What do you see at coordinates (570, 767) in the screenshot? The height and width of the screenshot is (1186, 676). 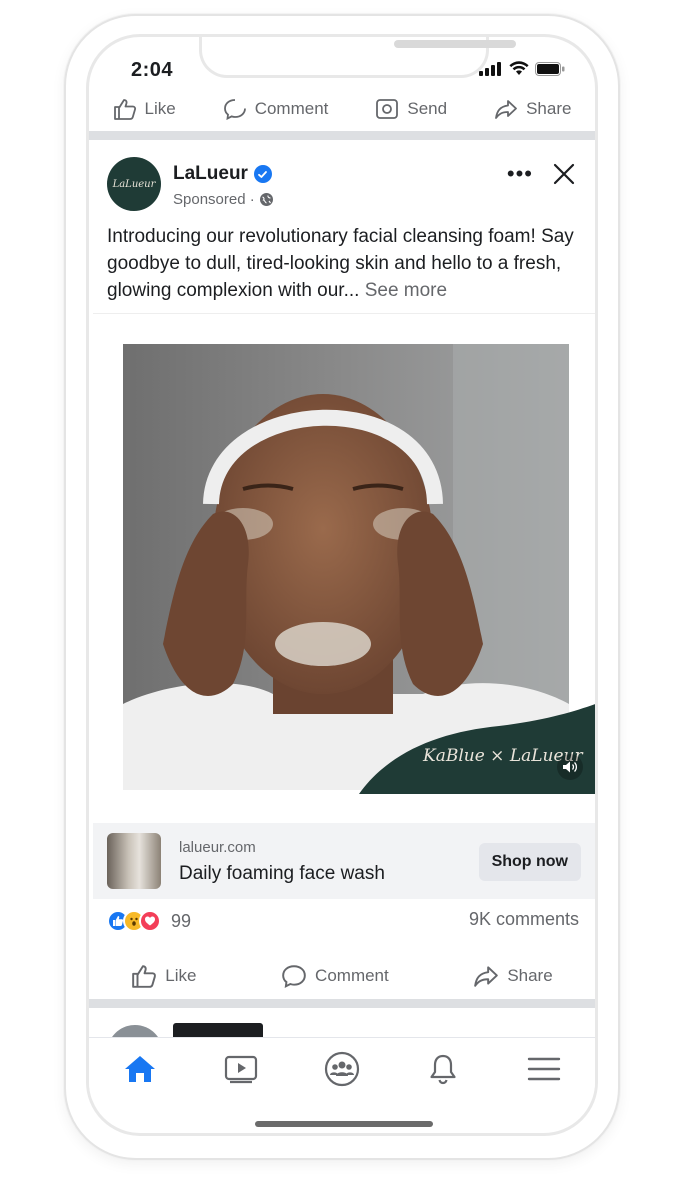 I see `volume-icon` at bounding box center [570, 767].